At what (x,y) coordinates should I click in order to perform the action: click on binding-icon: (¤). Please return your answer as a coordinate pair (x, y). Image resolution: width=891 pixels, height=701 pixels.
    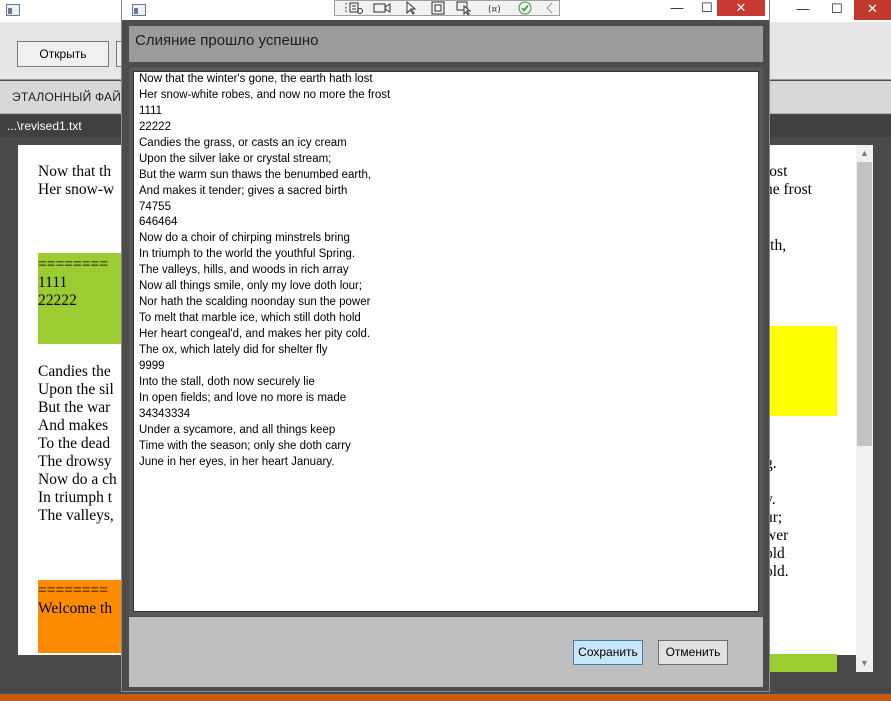
    Looking at the image, I should click on (495, 8).